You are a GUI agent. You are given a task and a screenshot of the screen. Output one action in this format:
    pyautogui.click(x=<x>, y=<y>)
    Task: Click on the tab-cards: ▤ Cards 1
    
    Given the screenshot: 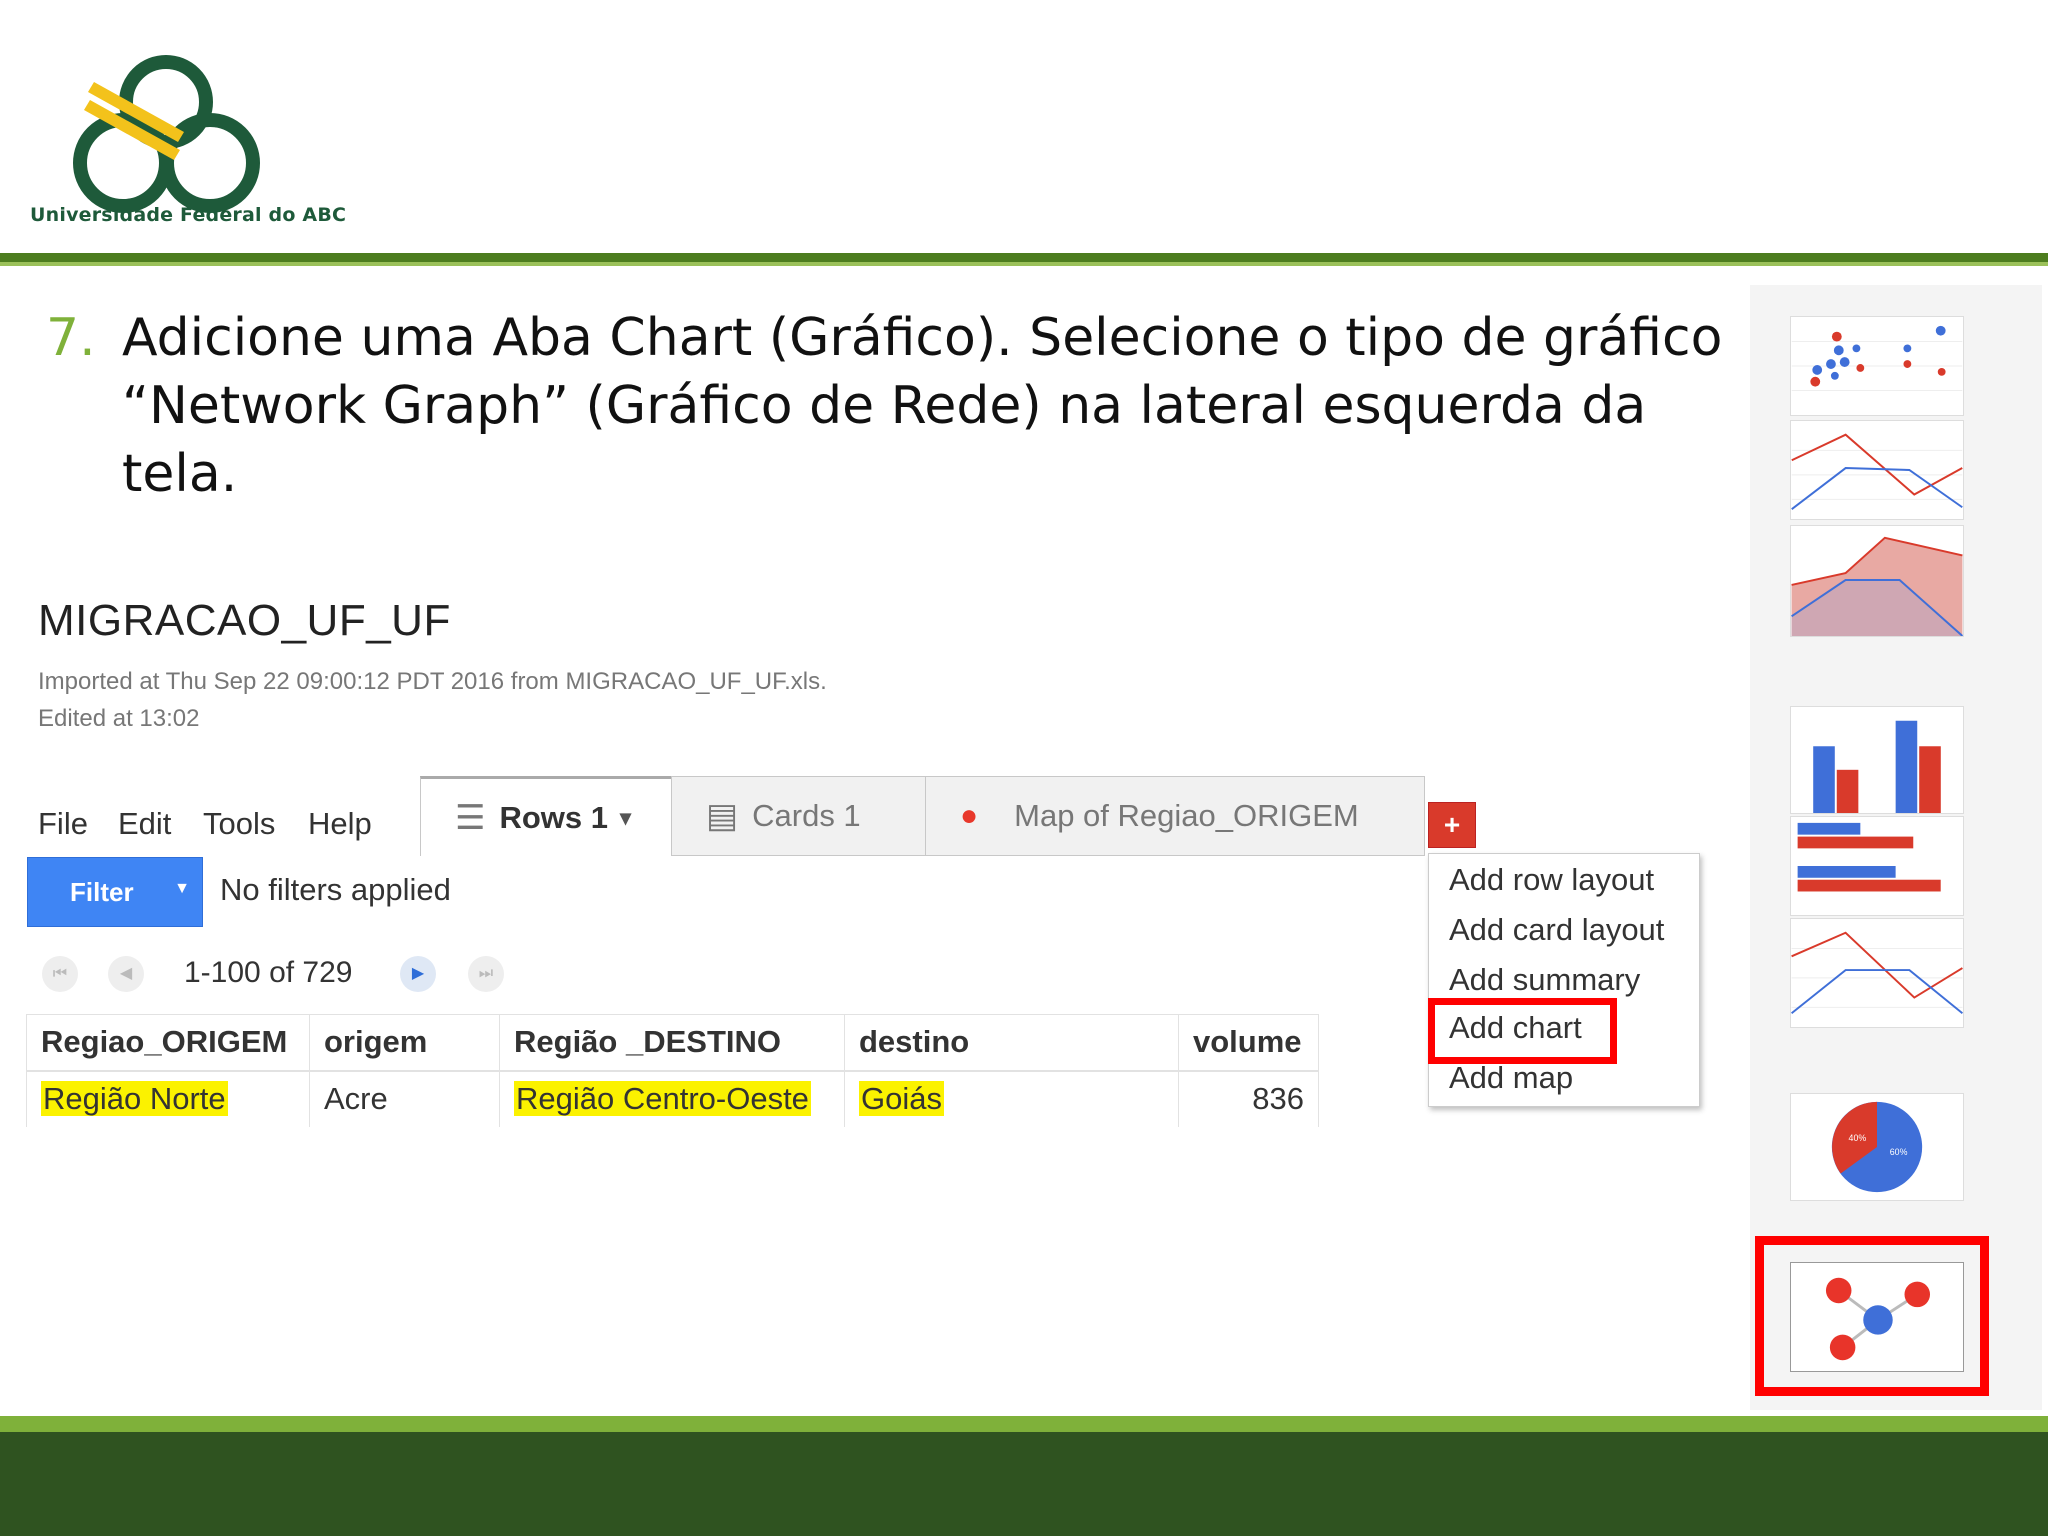 What is the action you would take?
    pyautogui.click(x=798, y=816)
    